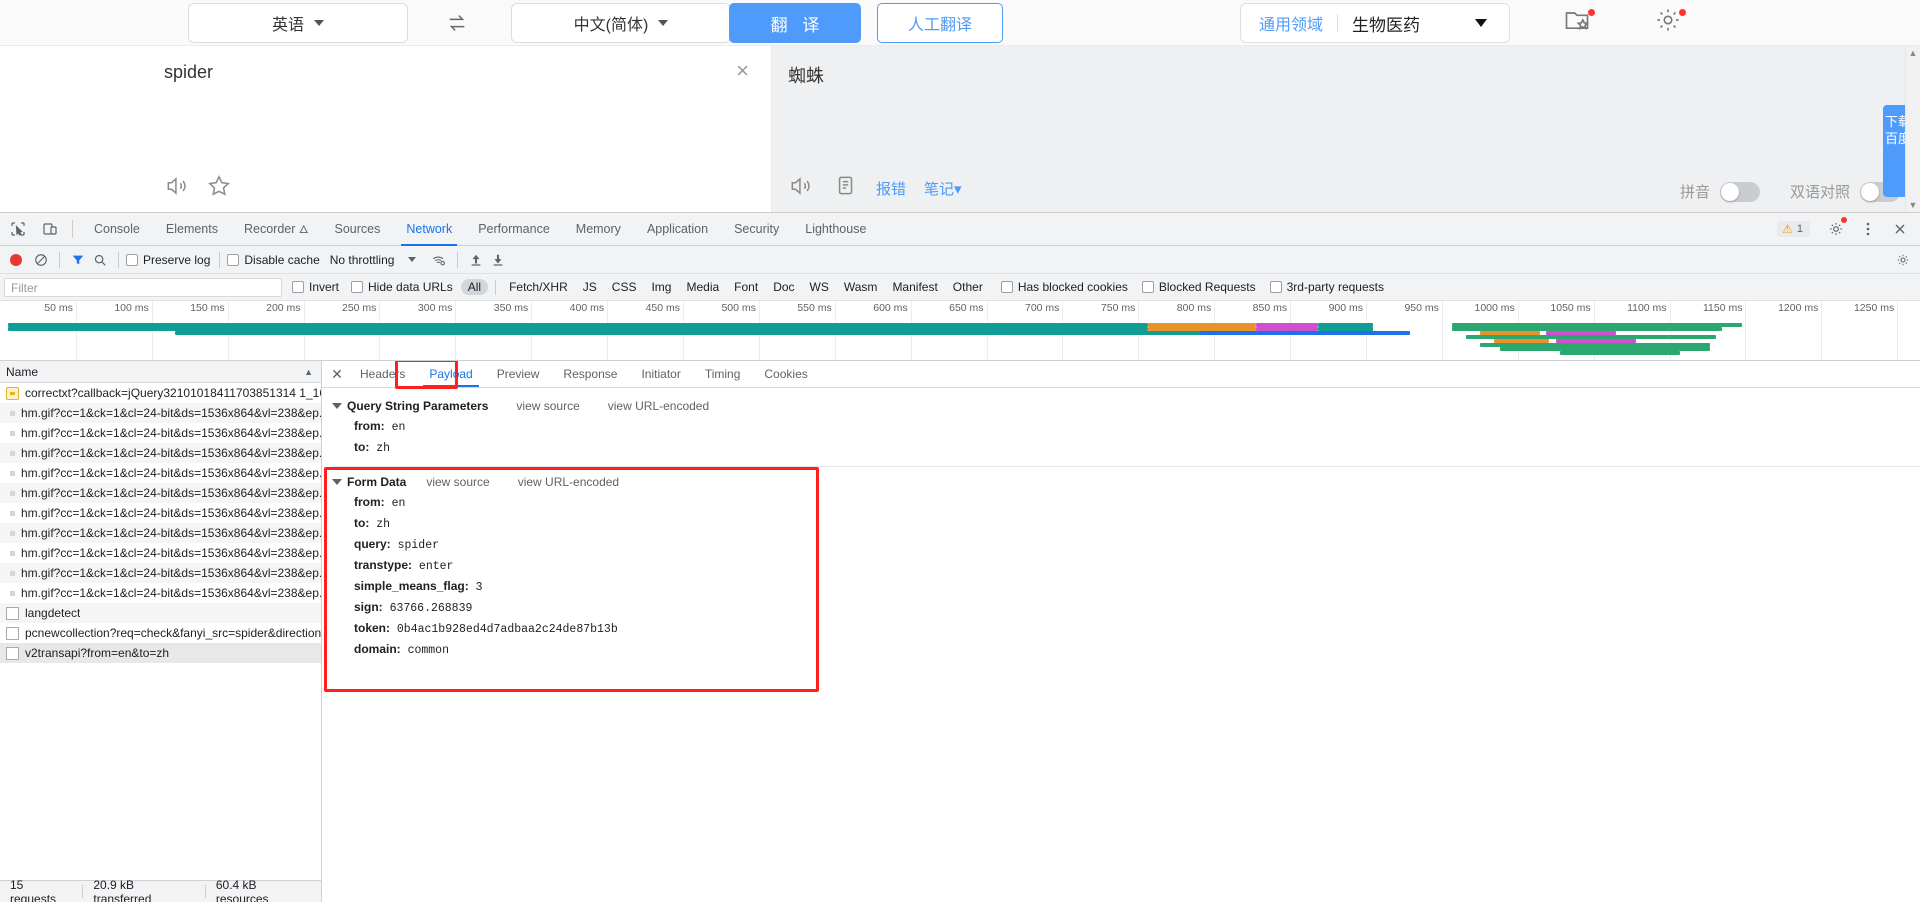 The height and width of the screenshot is (902, 1920). What do you see at coordinates (590, 287) in the screenshot?
I see `filter-type-js: JS` at bounding box center [590, 287].